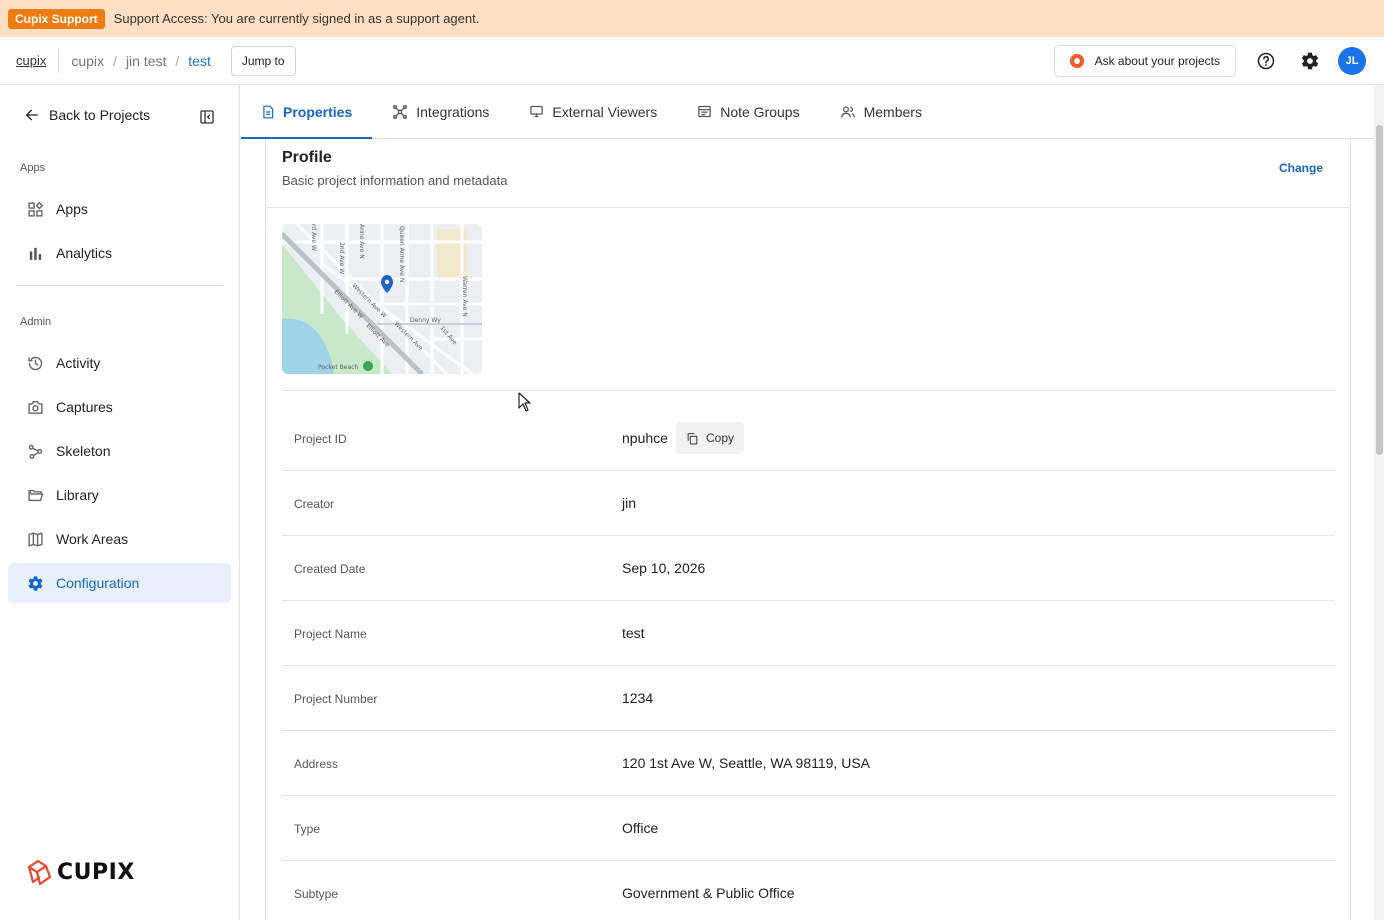  I want to click on ai-assistant-icon, so click(1076, 61).